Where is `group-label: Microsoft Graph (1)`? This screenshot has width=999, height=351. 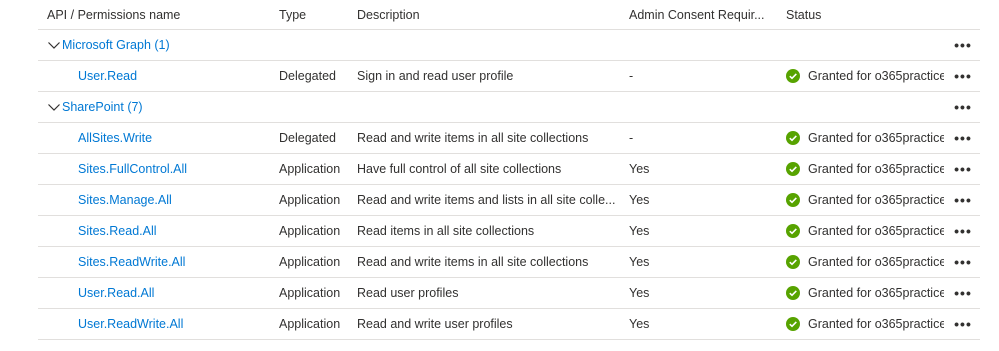
group-label: Microsoft Graph (1) is located at coordinates (116, 45).